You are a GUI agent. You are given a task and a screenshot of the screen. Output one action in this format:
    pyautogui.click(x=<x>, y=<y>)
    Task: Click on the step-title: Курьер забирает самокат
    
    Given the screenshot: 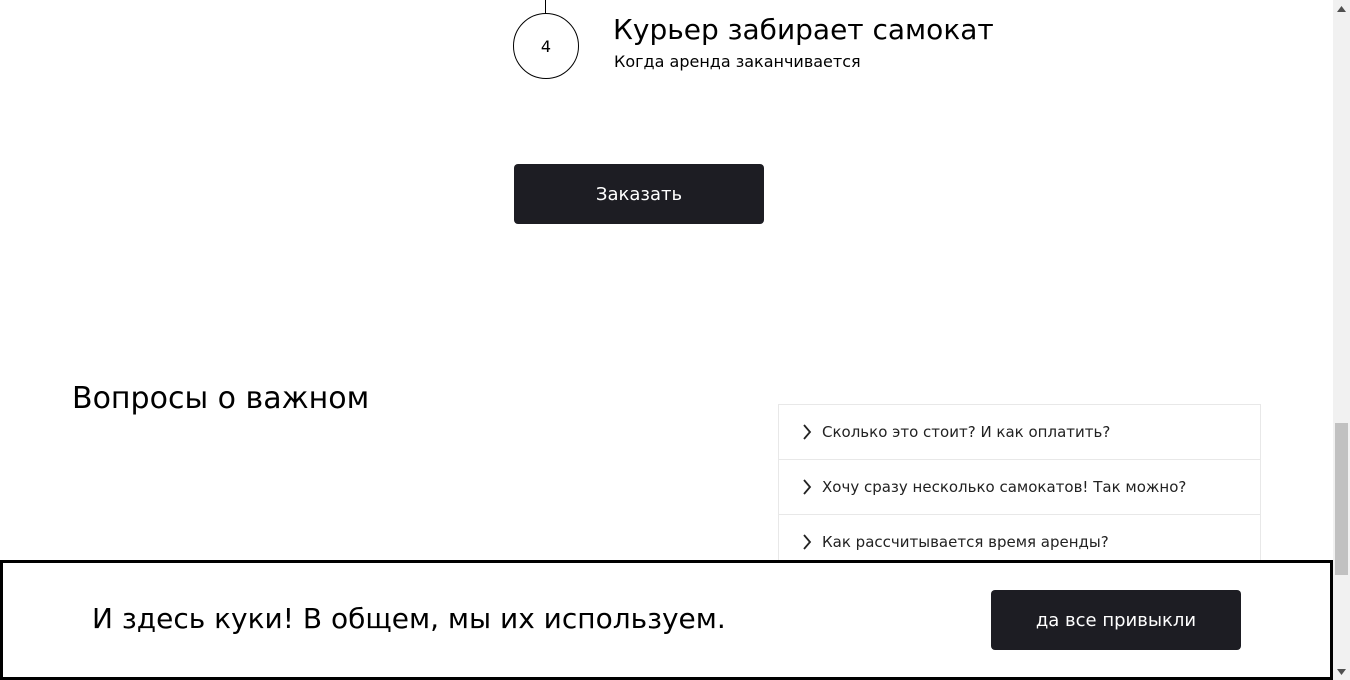 What is the action you would take?
    pyautogui.click(x=803, y=29)
    